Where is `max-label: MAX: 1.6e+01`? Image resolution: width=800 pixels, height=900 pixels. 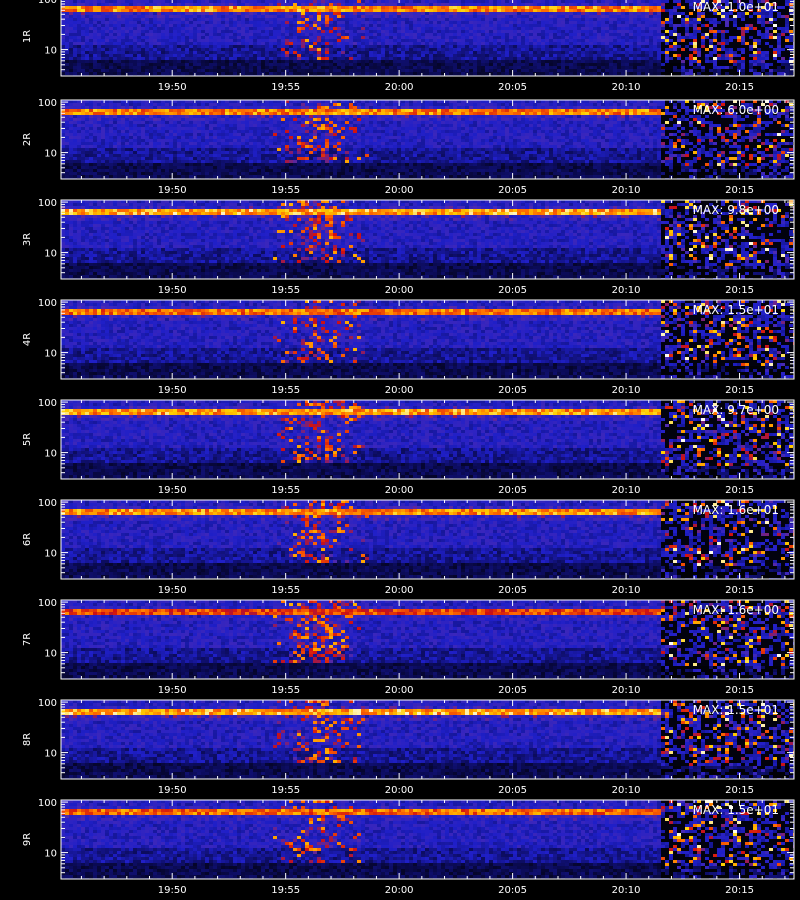 max-label: MAX: 1.6e+01 is located at coordinates (736, 510).